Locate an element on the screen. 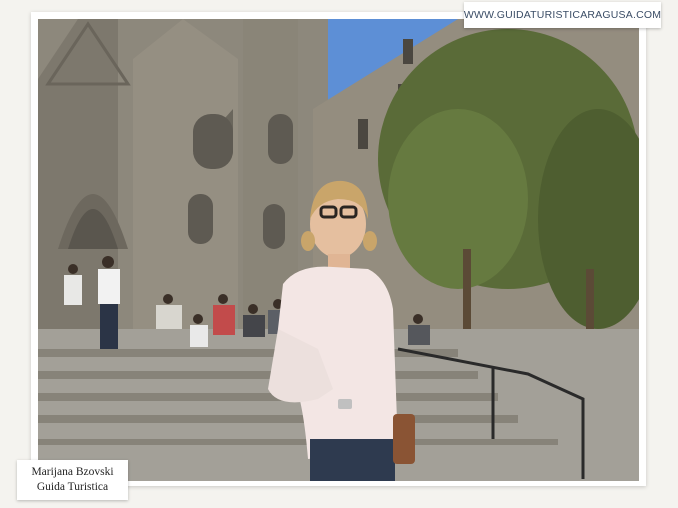 Image resolution: width=678 pixels, height=508 pixels. caption-name: Marijana Bzovski is located at coordinates (72, 472).